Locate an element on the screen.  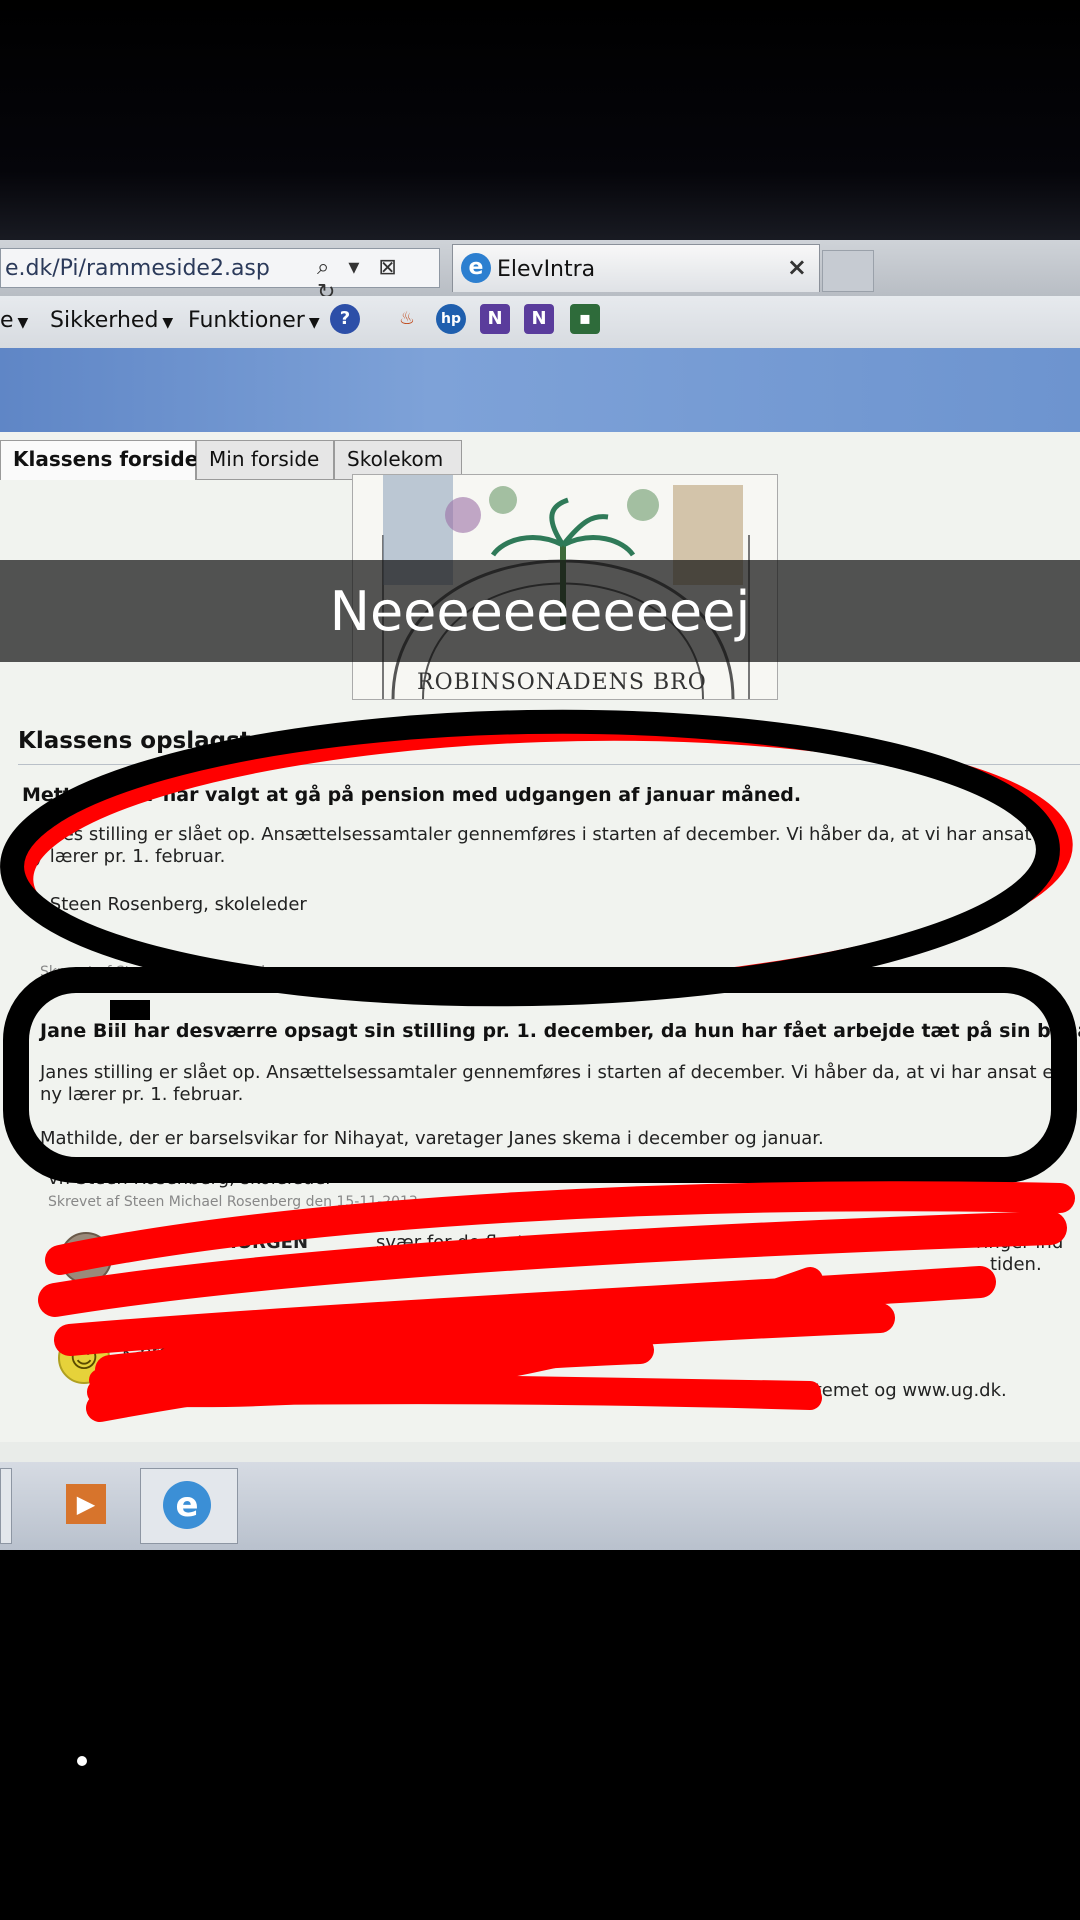
menu-sikkerhed: Sikkerhed ▼ is located at coordinates (111, 320).